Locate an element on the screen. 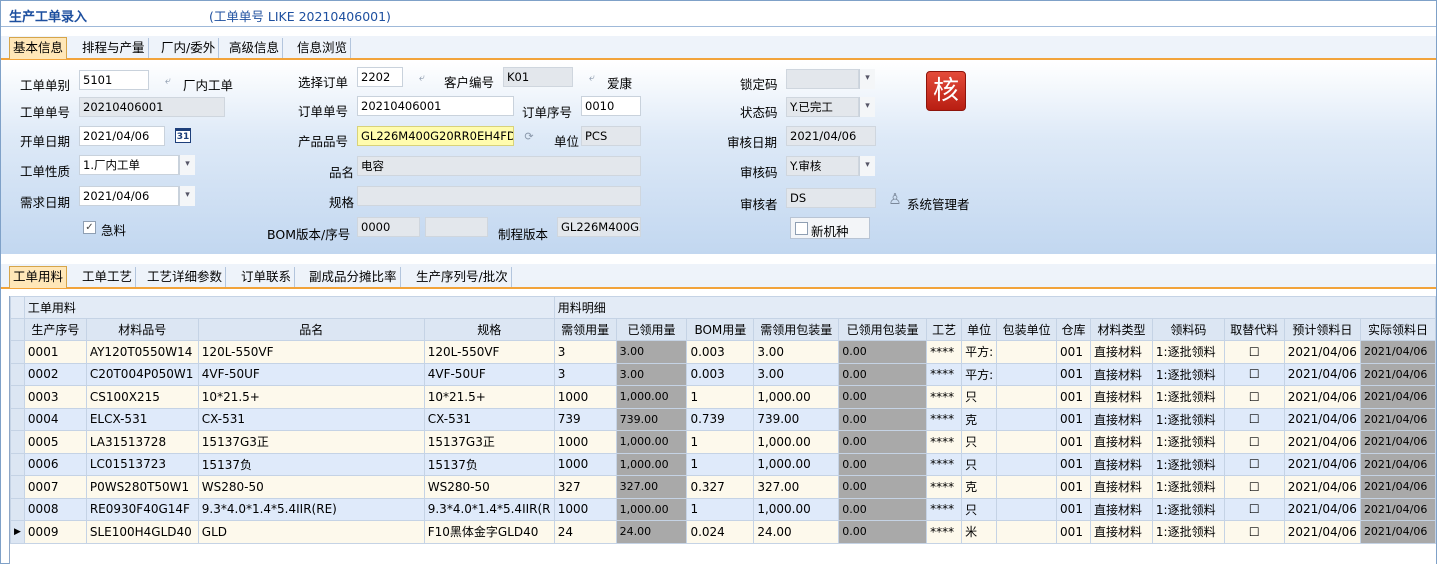  tab-advanced-info: 高级信息 is located at coordinates (255, 48).